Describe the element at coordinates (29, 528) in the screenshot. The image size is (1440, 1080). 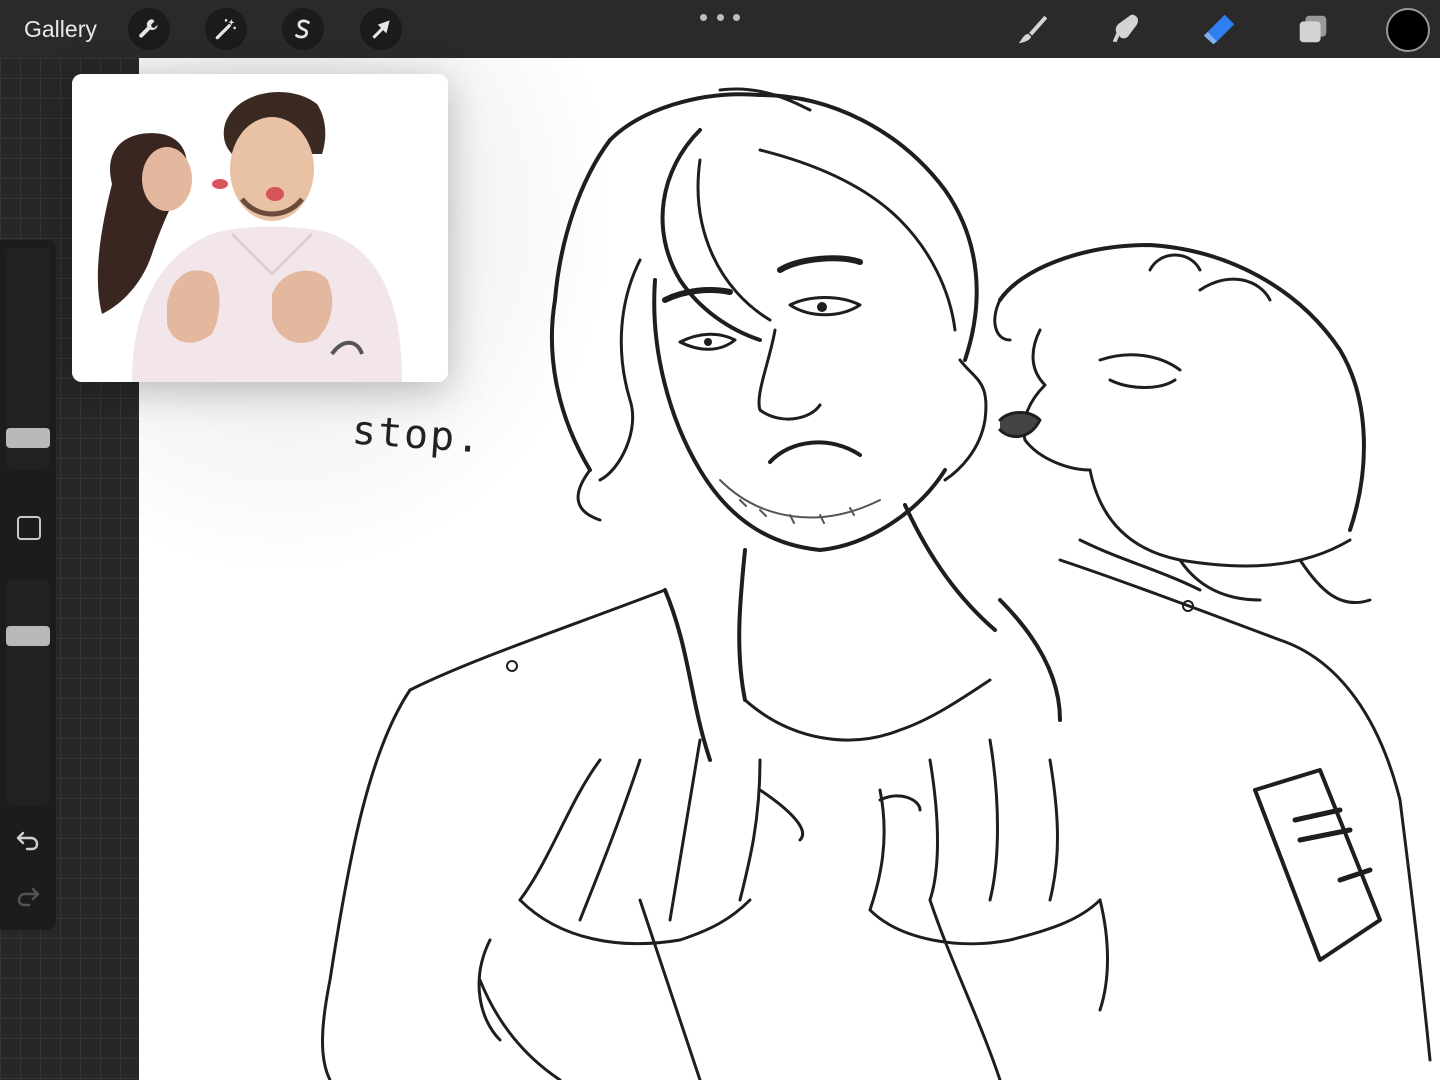
I see `modify-button` at that location.